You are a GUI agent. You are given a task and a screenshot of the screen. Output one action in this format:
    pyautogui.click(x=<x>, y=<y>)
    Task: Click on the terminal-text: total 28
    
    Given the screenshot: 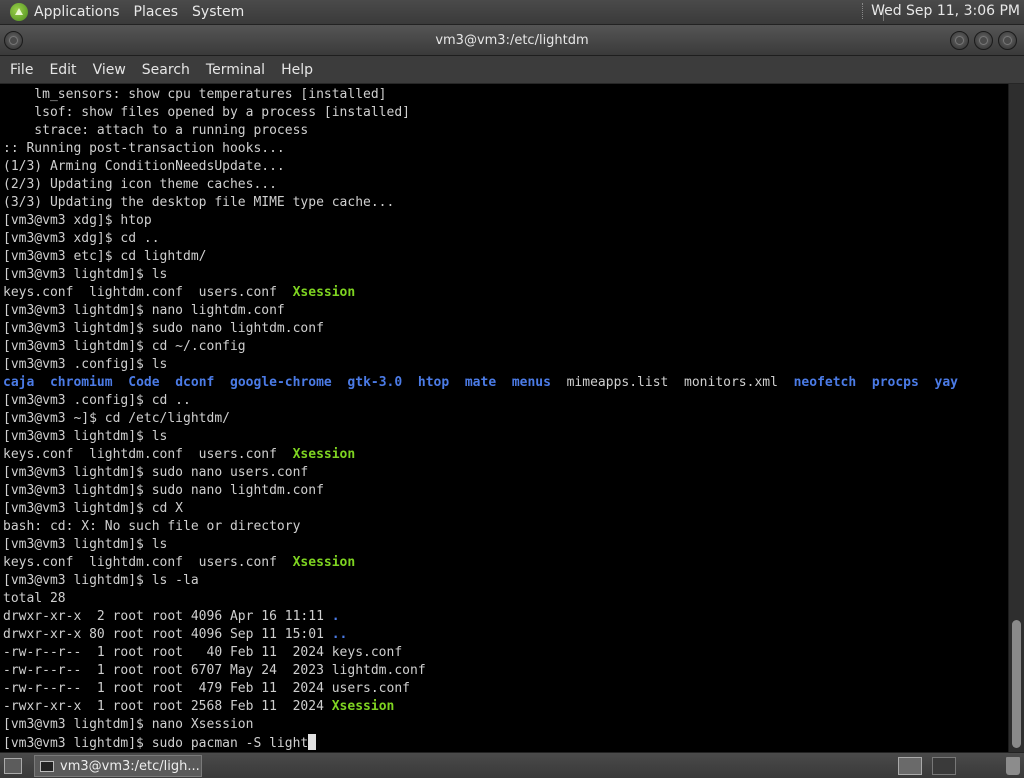 What is the action you would take?
    pyautogui.click(x=34, y=598)
    